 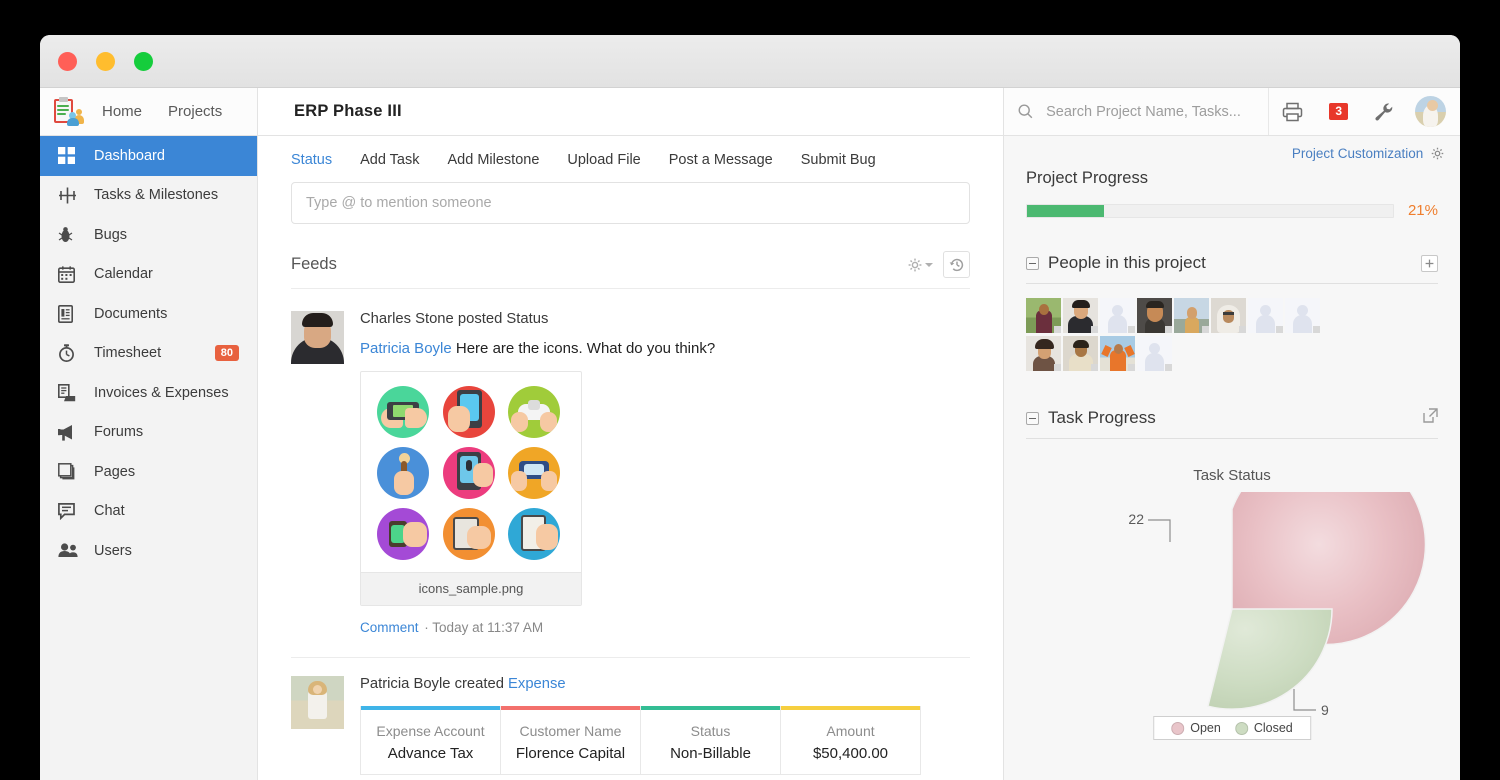 What do you see at coordinates (143, 61) in the screenshot?
I see `window-maximize-button` at bounding box center [143, 61].